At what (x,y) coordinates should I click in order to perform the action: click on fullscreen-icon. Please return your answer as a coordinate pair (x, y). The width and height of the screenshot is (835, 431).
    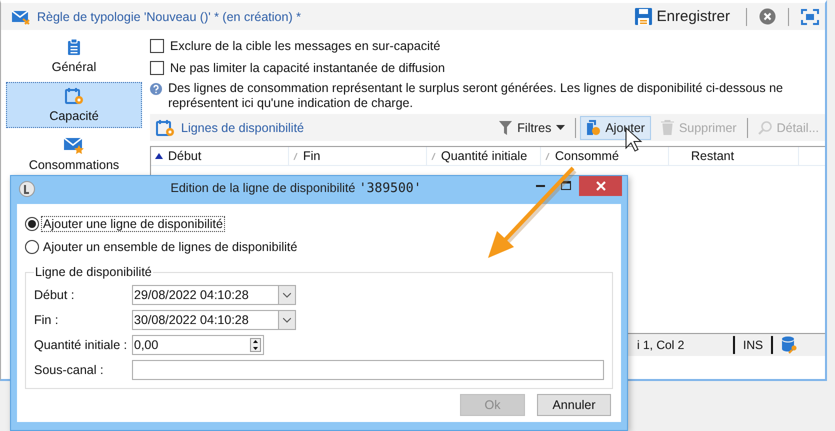
    Looking at the image, I should click on (810, 16).